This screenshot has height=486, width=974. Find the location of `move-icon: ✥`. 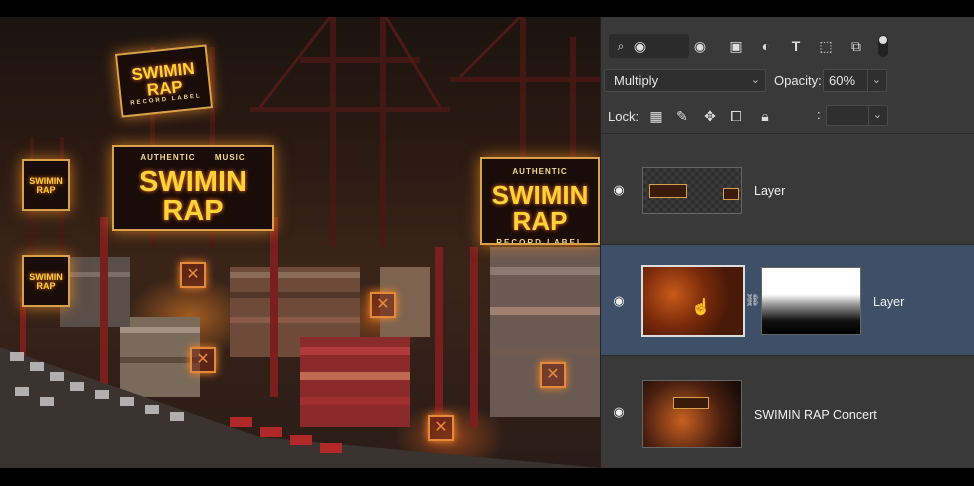

move-icon: ✥ is located at coordinates (710, 116).